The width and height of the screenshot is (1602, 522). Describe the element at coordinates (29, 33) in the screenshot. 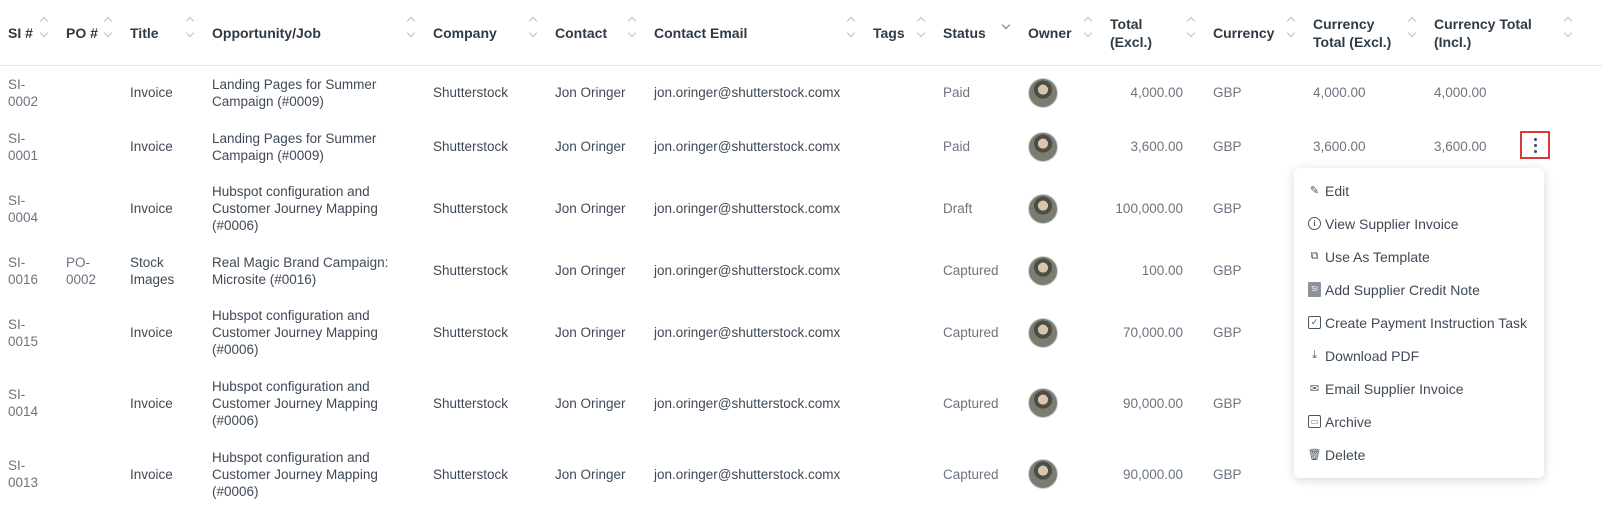

I see `col-header-si: SI #` at that location.